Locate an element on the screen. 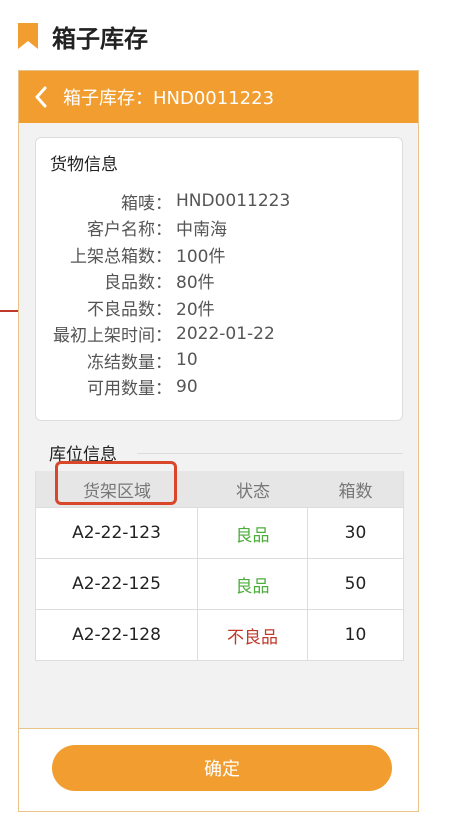 The width and height of the screenshot is (474, 838). info-value: 20件 is located at coordinates (195, 309).